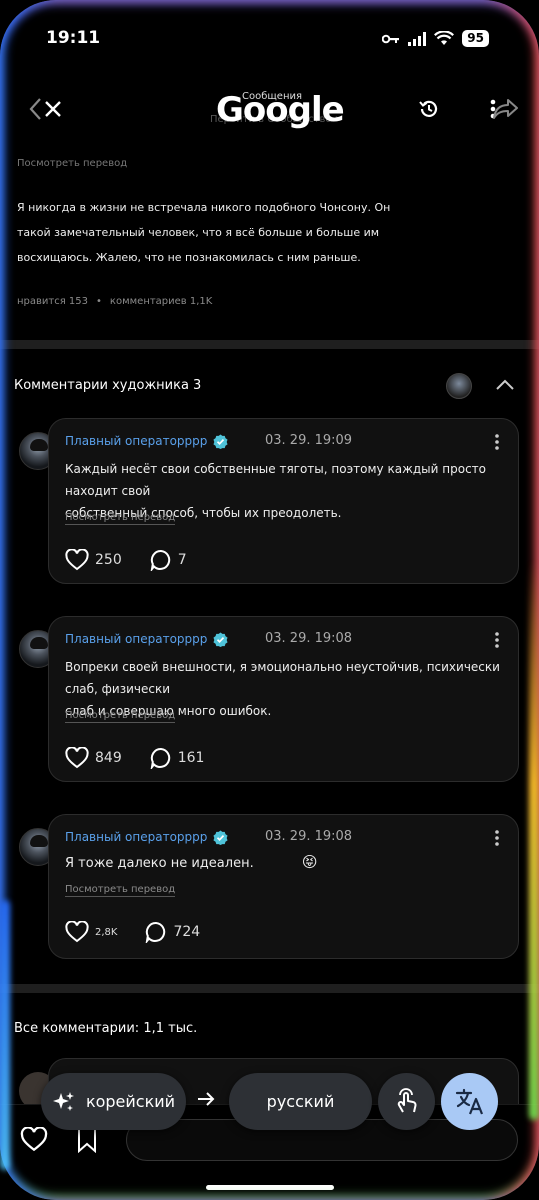 The image size is (539, 1200). Describe the element at coordinates (309, 440) in the screenshot. I see `comment-date: 03. 29. 19:09` at that location.